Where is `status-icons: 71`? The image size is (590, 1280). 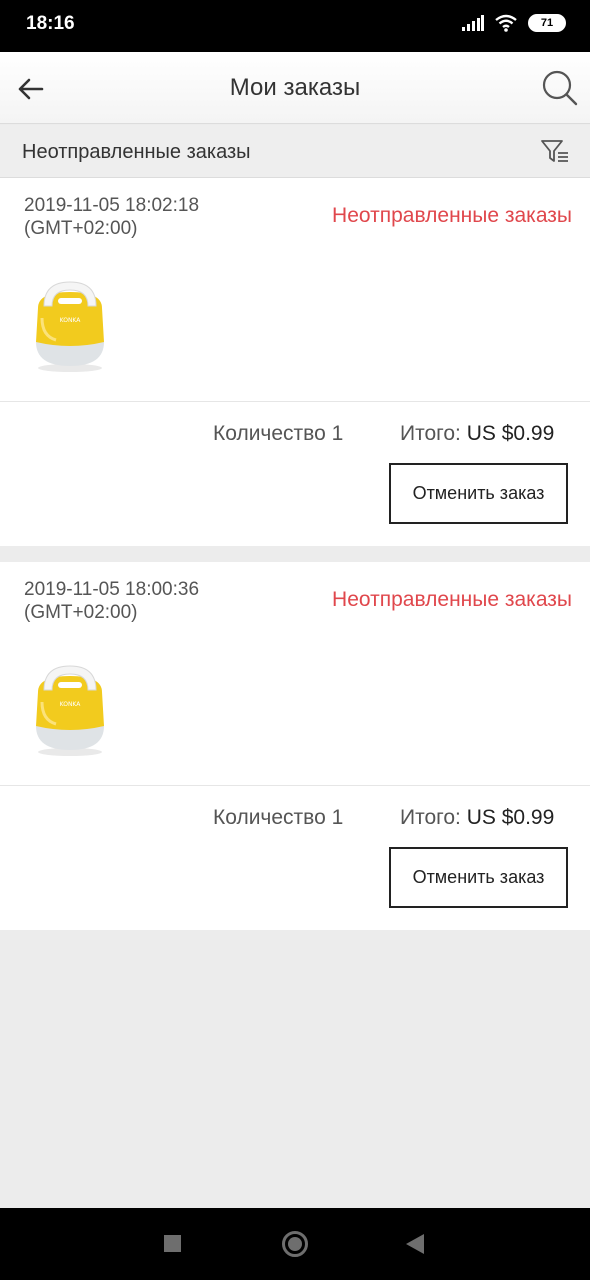 status-icons: 71 is located at coordinates (514, 23).